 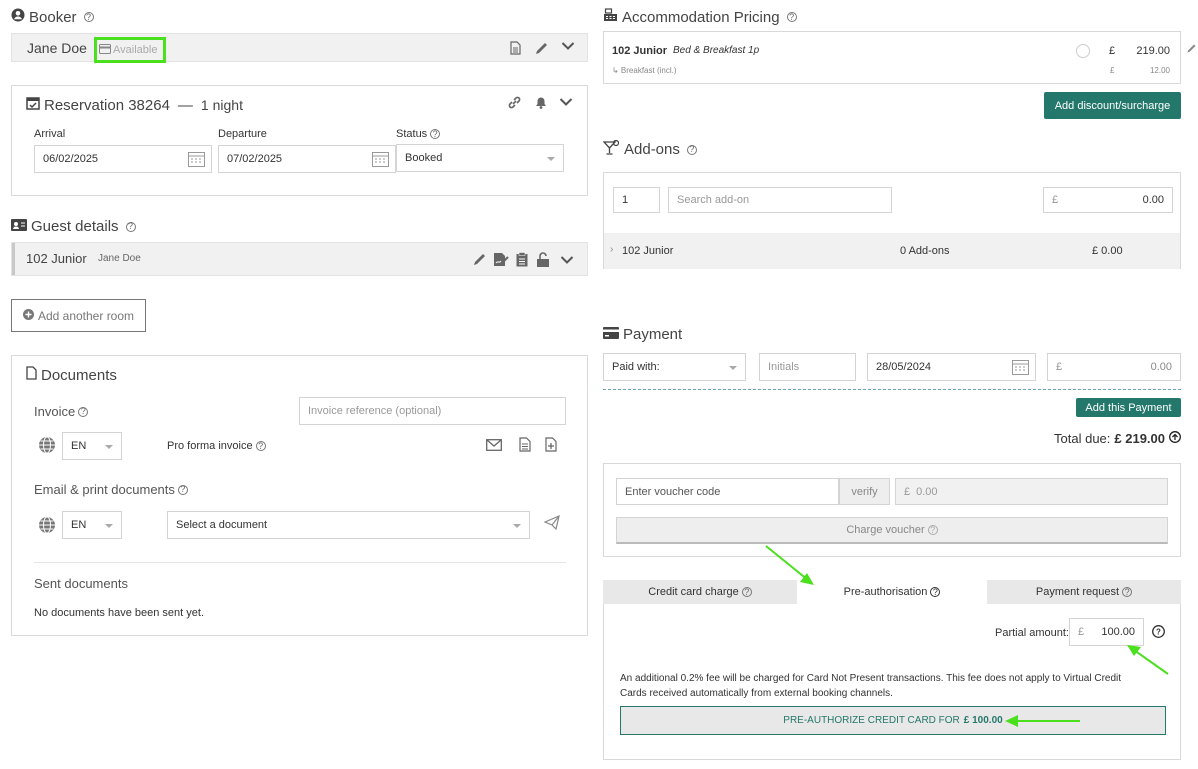 What do you see at coordinates (130, 50) in the screenshot?
I see `availability-badge: Available` at bounding box center [130, 50].